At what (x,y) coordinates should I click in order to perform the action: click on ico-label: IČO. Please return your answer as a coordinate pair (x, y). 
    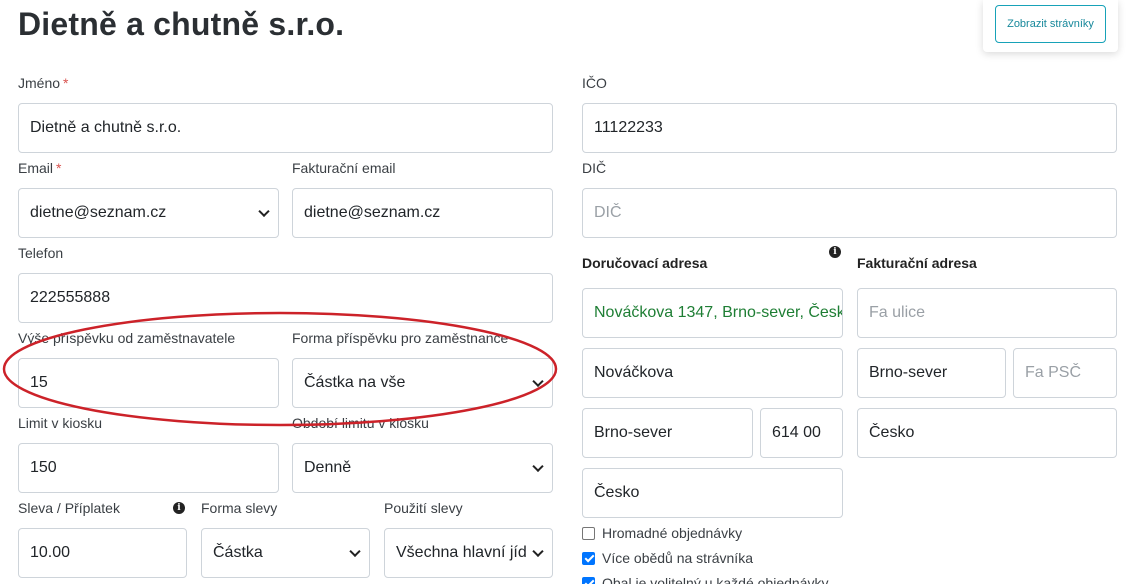
    Looking at the image, I should click on (594, 83).